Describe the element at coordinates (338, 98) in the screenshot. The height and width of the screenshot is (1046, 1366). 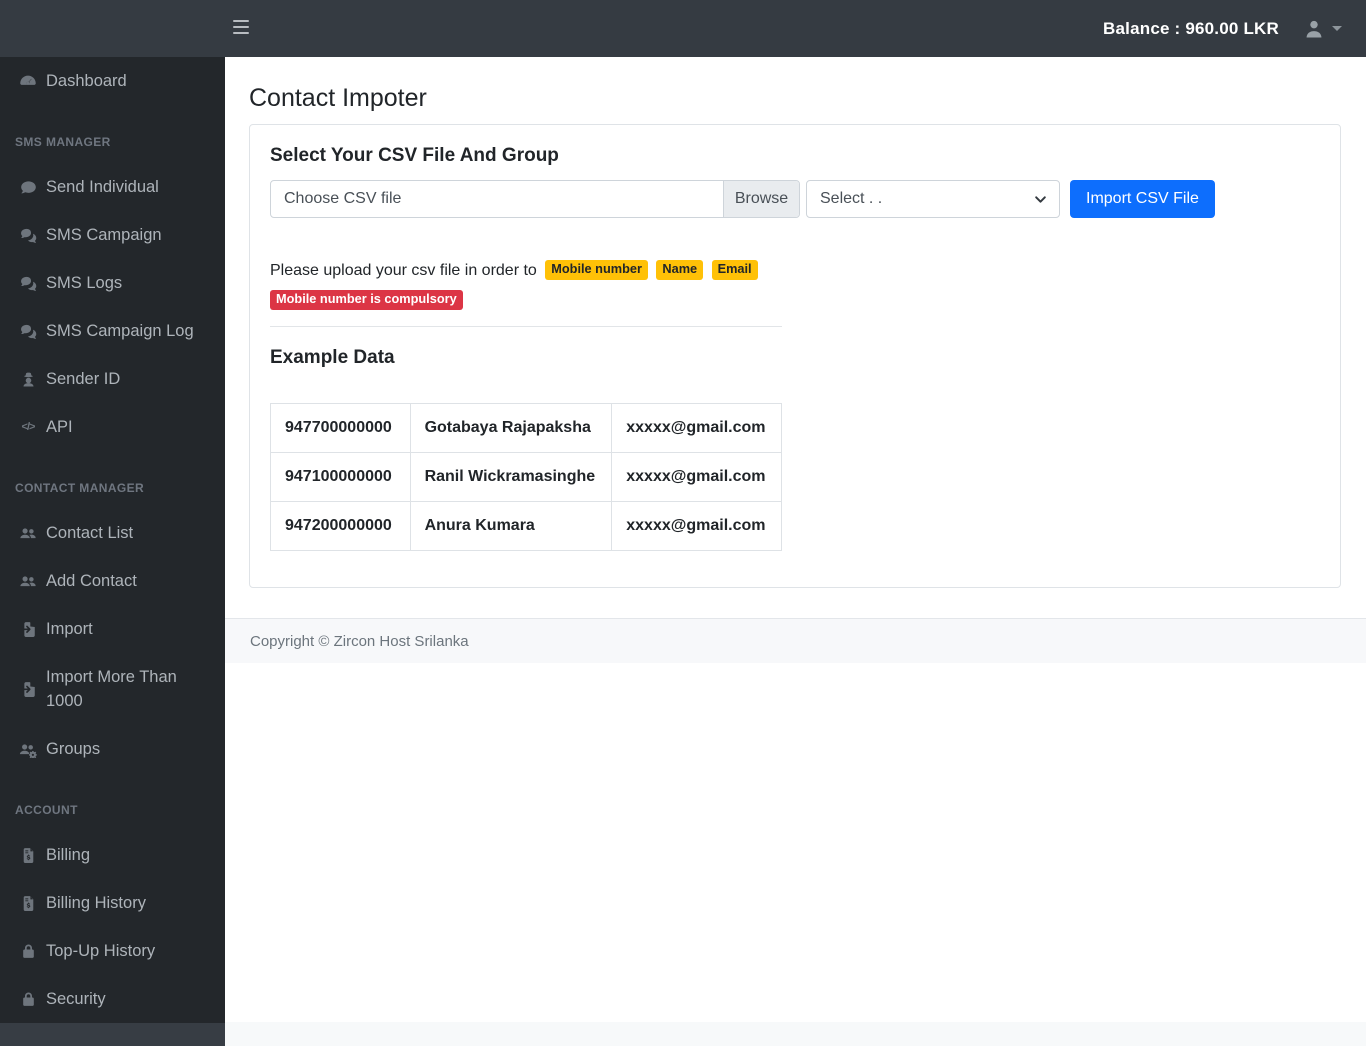
I see `page-title: Contact Impoter` at that location.